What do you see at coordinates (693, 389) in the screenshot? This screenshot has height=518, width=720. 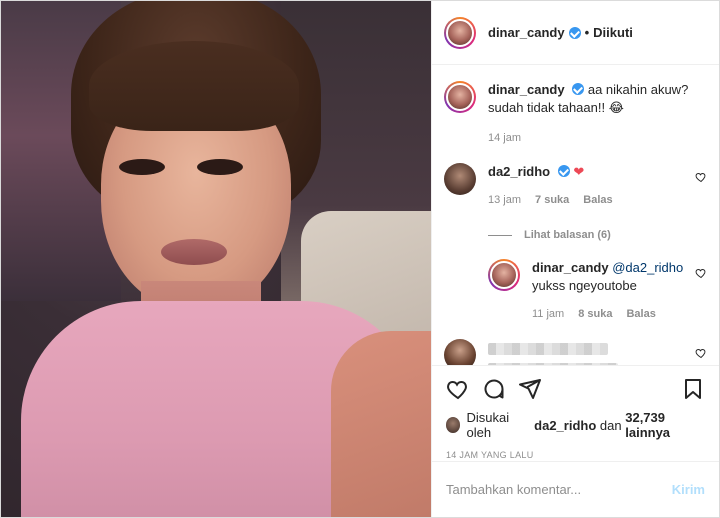 I see `bookmark-icon` at bounding box center [693, 389].